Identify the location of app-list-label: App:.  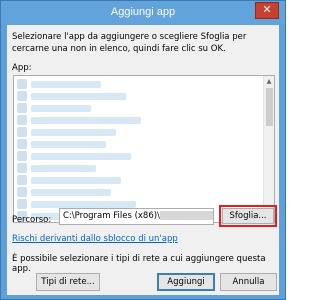
(22, 68).